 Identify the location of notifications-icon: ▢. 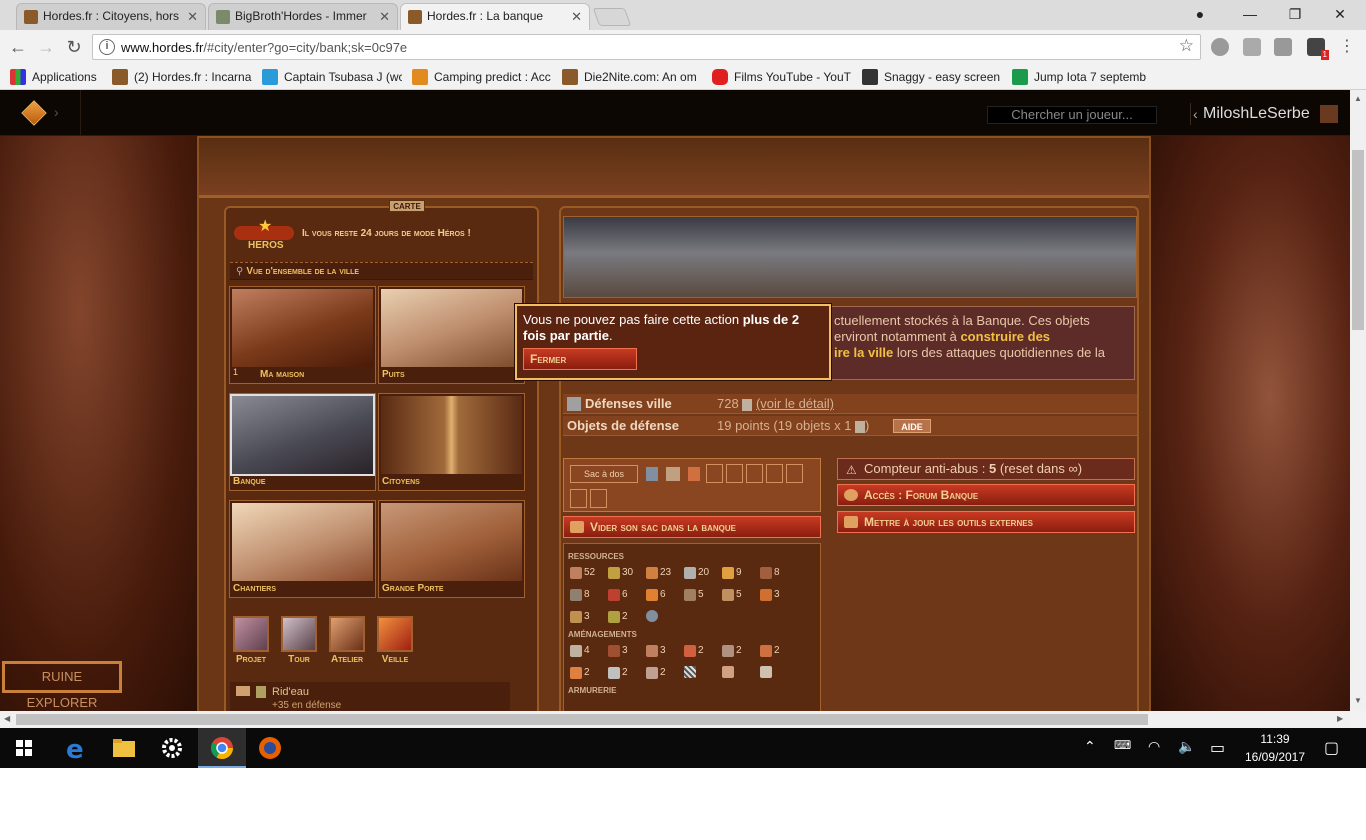
(1331, 748).